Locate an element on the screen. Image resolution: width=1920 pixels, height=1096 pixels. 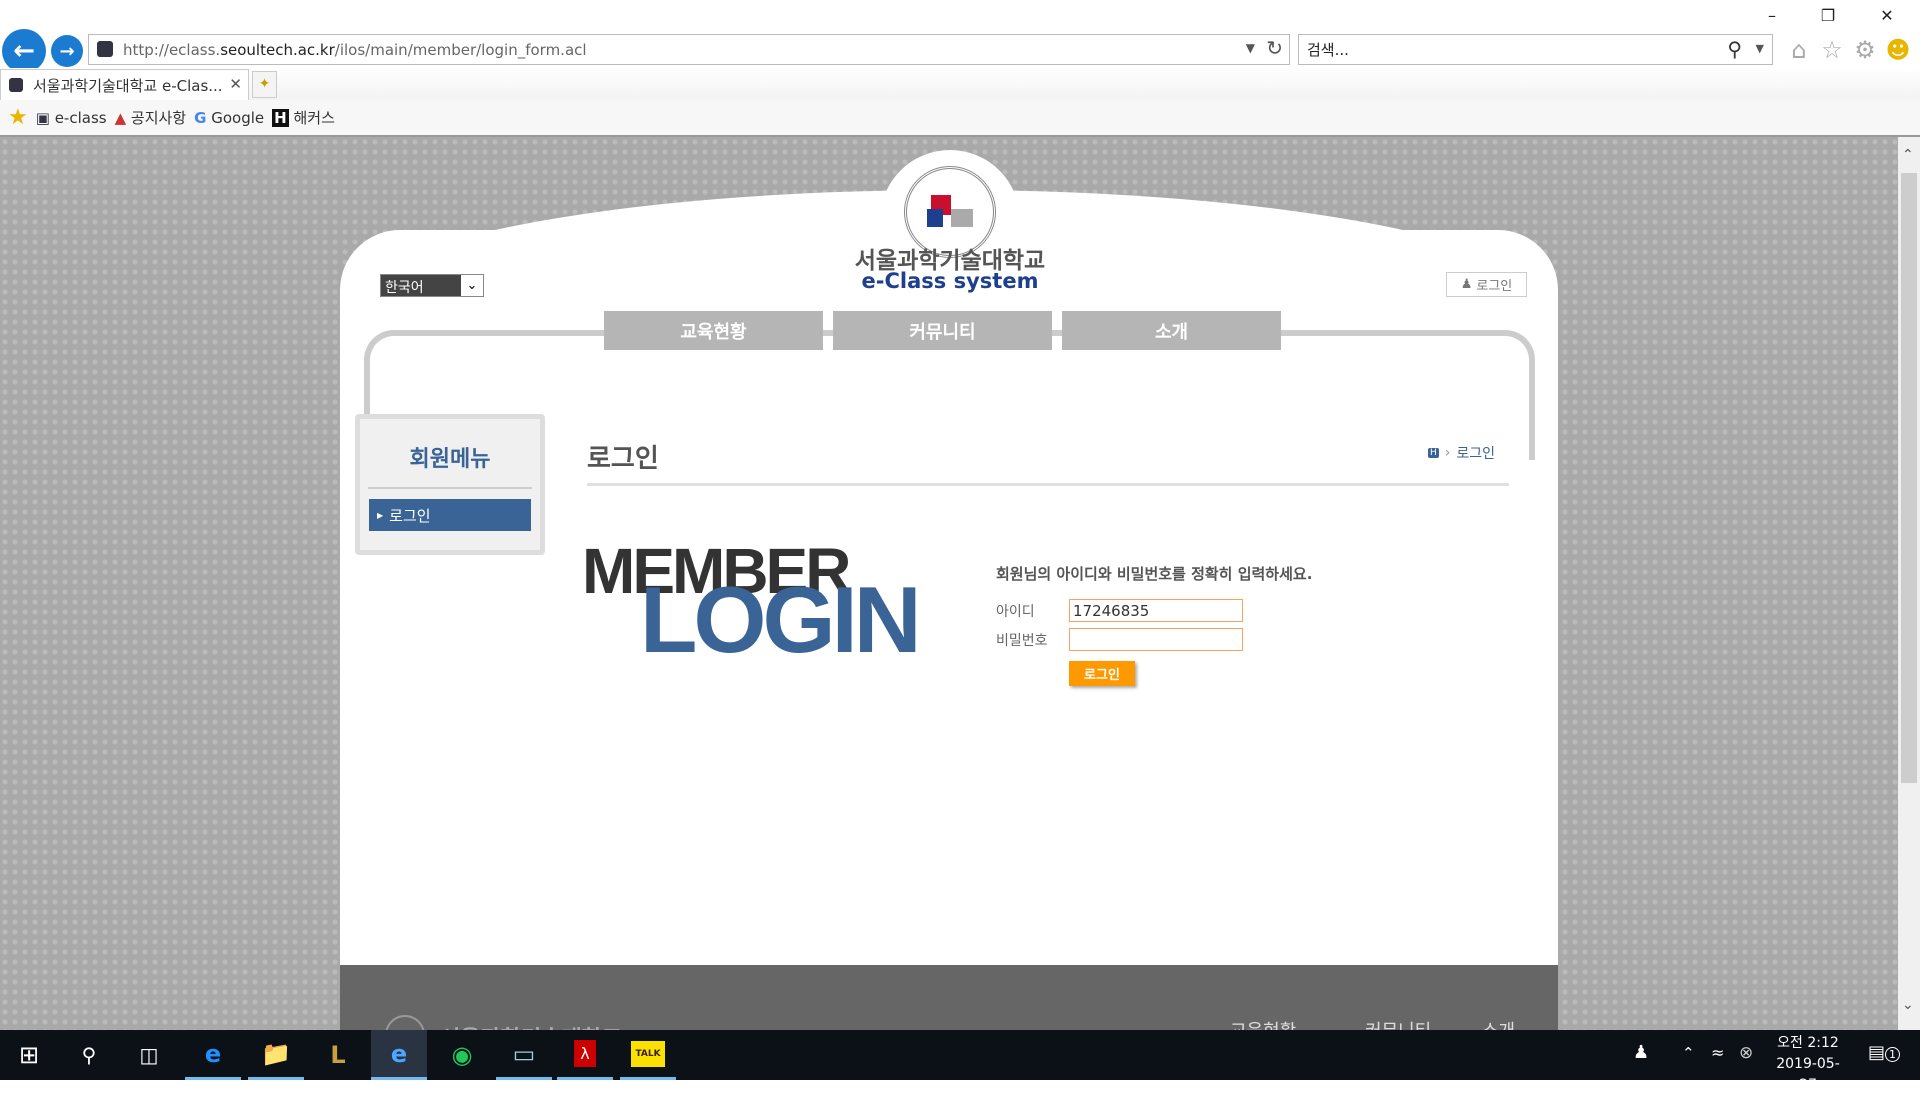
system-name: e-Class system is located at coordinates (950, 281).